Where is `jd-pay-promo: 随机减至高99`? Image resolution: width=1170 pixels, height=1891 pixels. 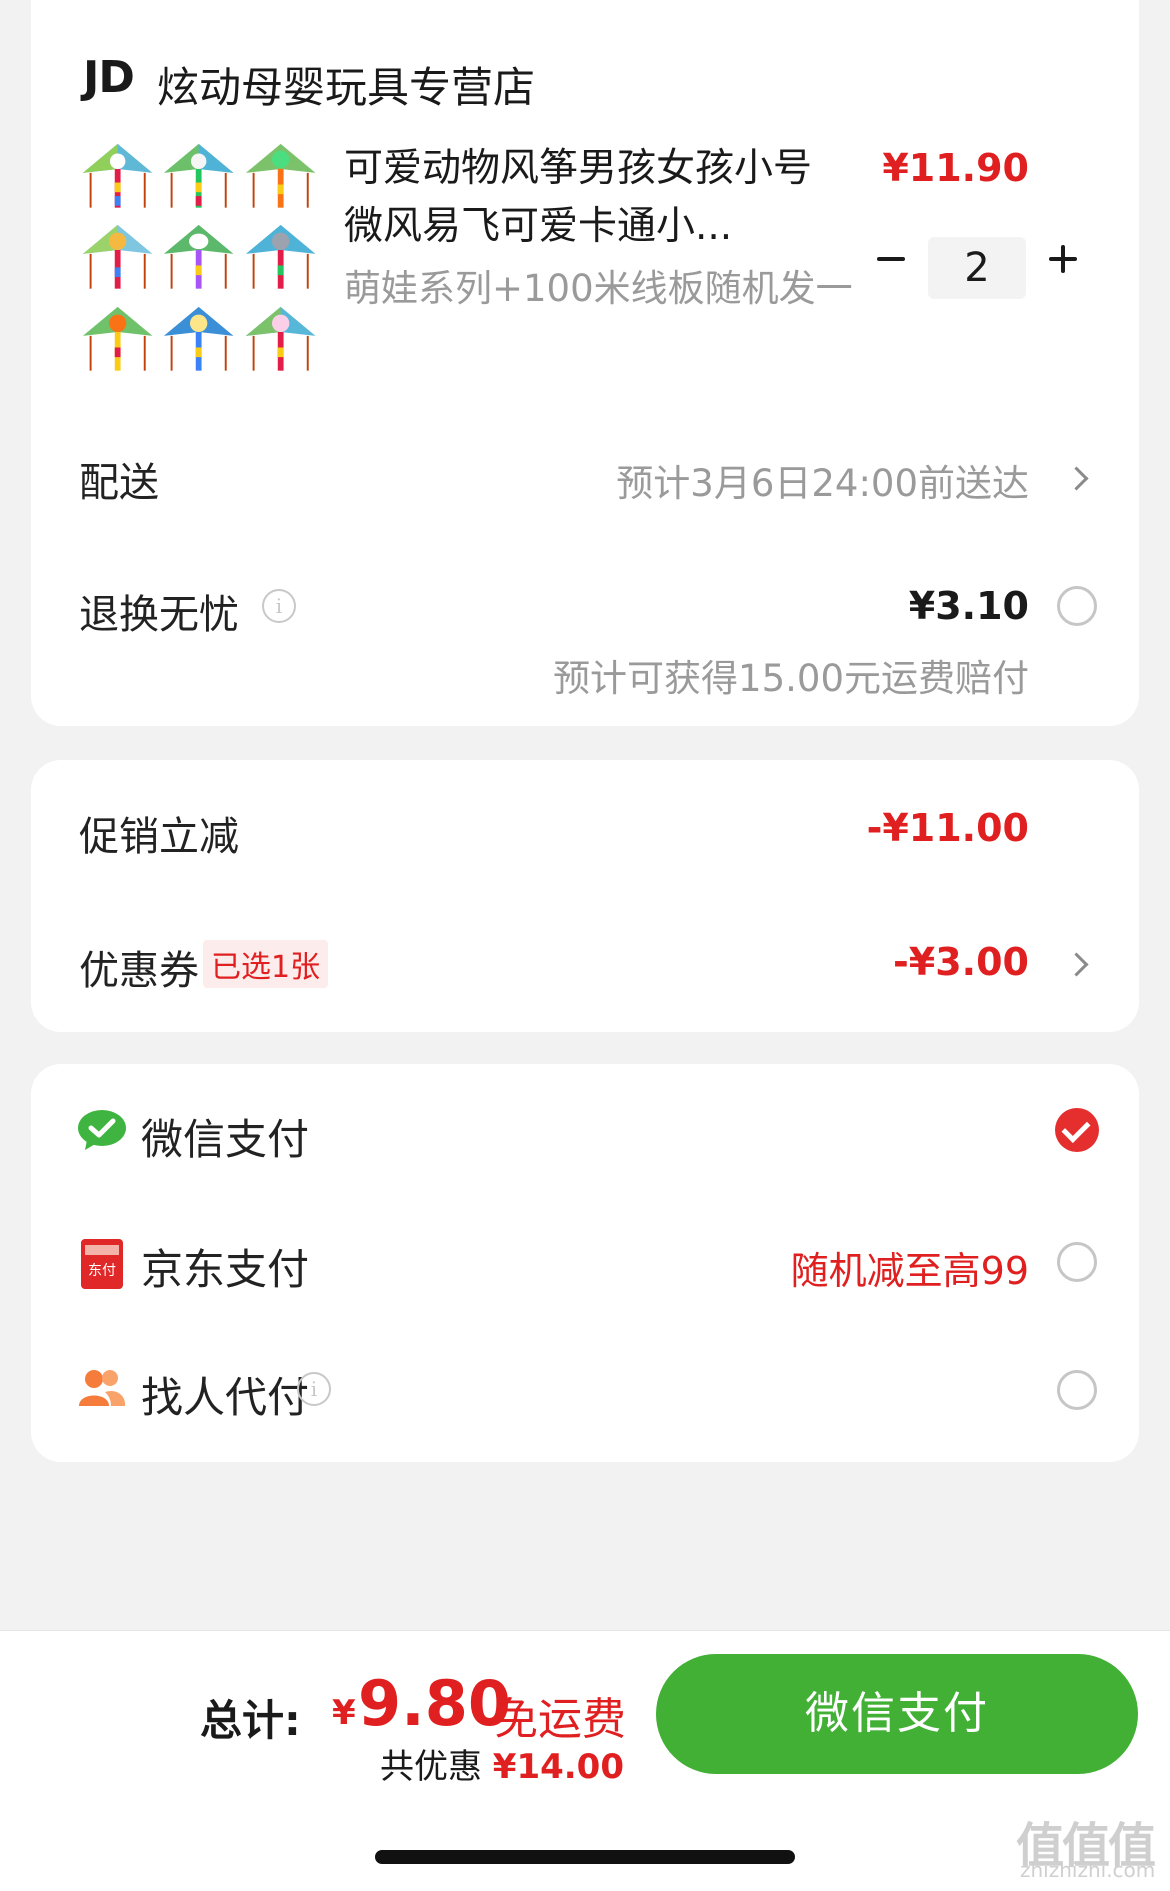 jd-pay-promo: 随机减至高99 is located at coordinates (909, 1271).